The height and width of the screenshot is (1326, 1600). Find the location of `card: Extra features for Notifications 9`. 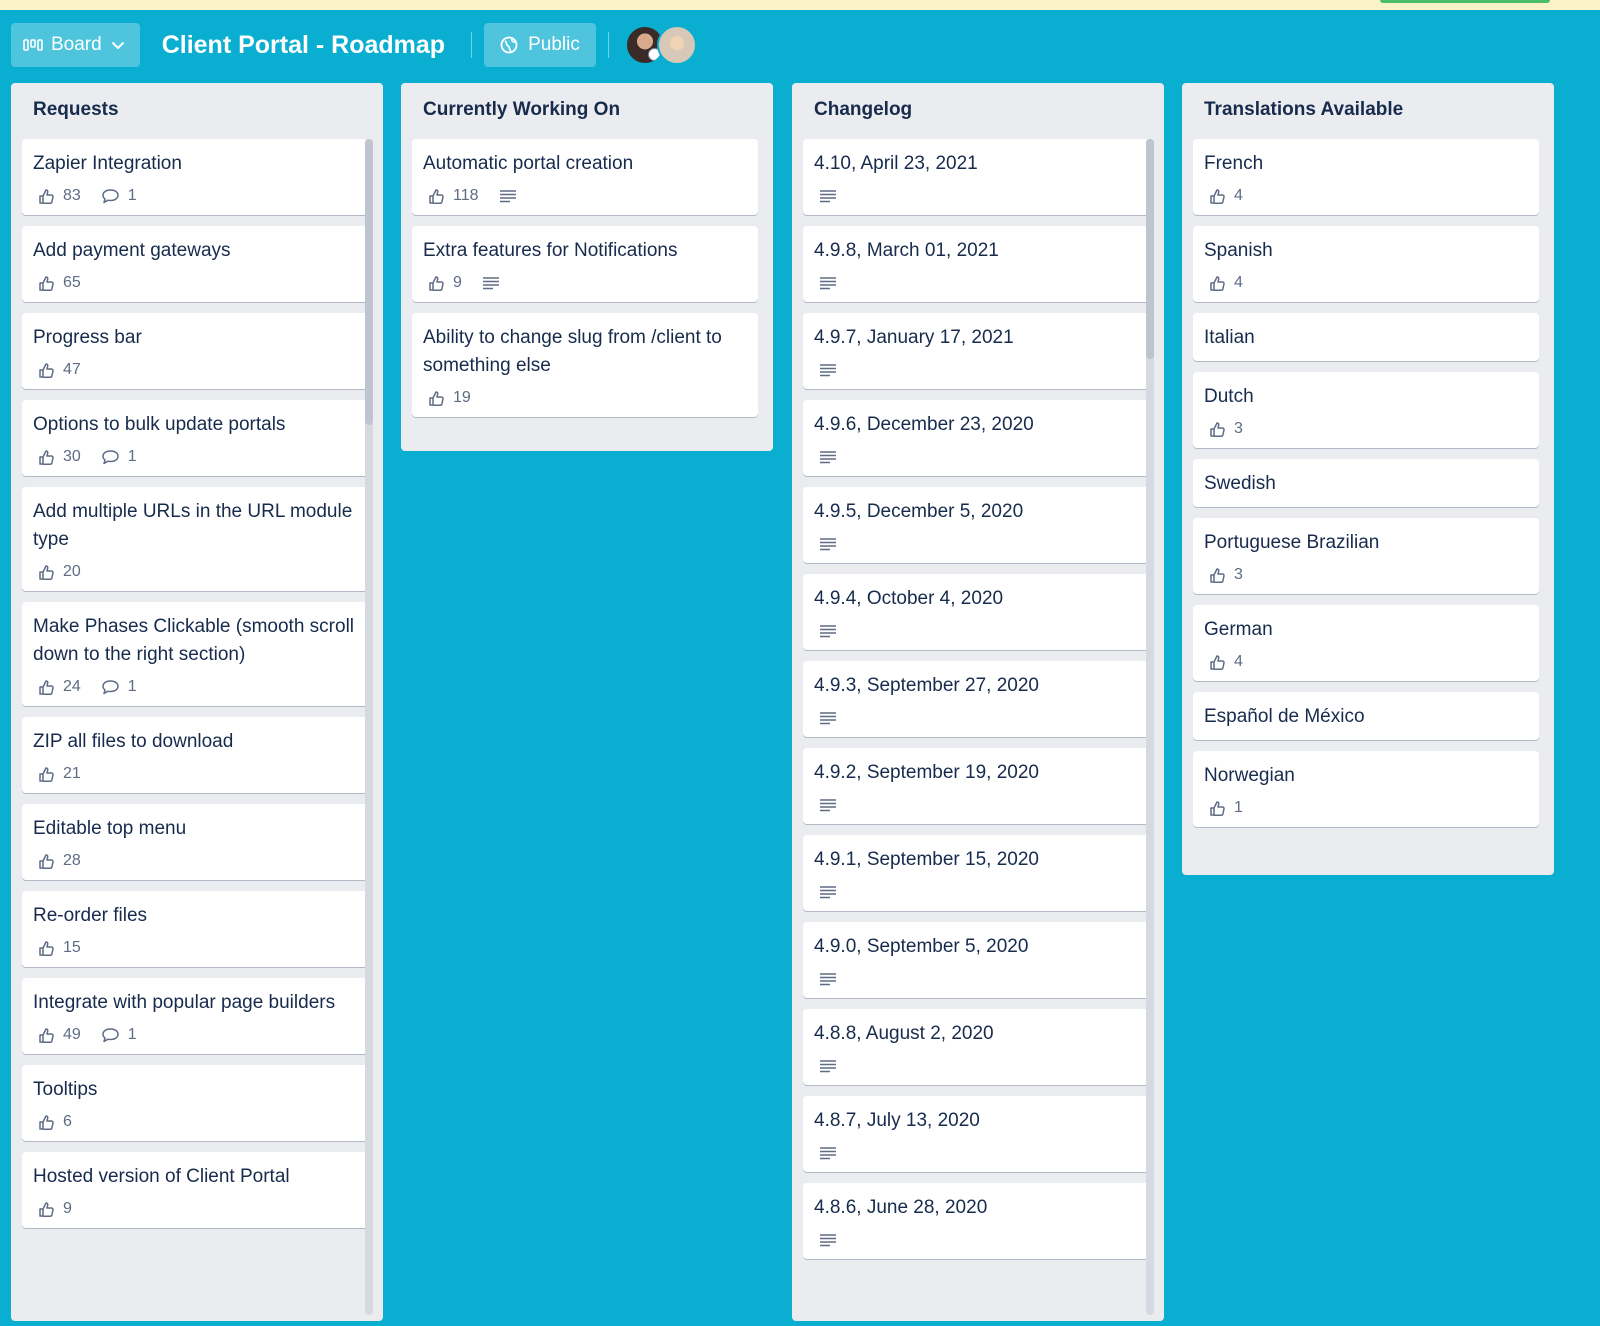

card: Extra features for Notifications 9 is located at coordinates (585, 264).